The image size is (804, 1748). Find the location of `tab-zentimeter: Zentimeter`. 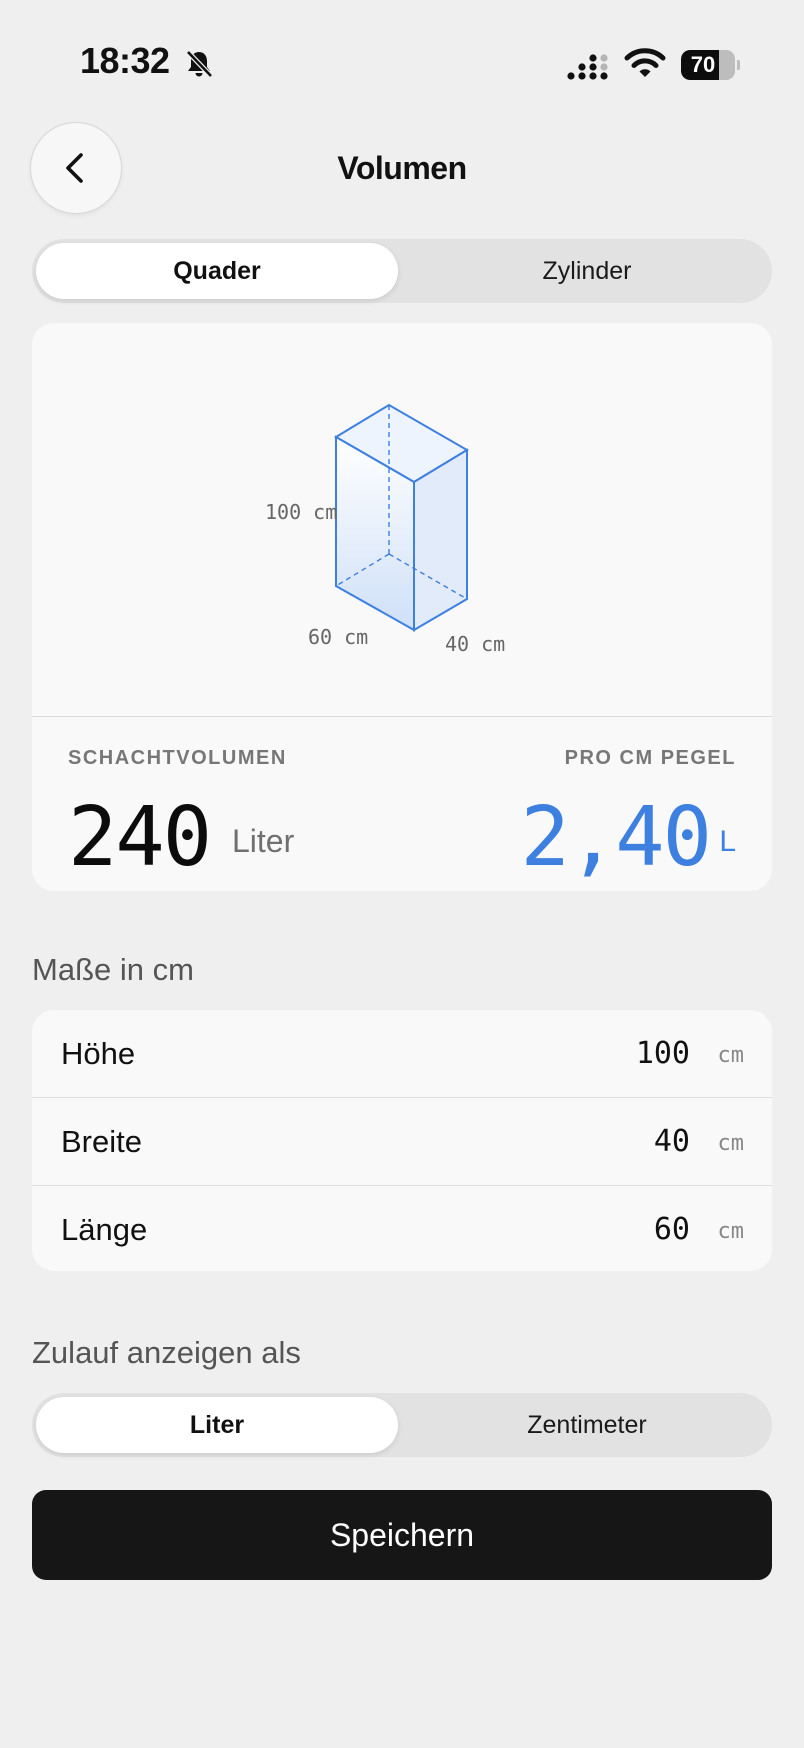

tab-zentimeter: Zentimeter is located at coordinates (587, 1425).